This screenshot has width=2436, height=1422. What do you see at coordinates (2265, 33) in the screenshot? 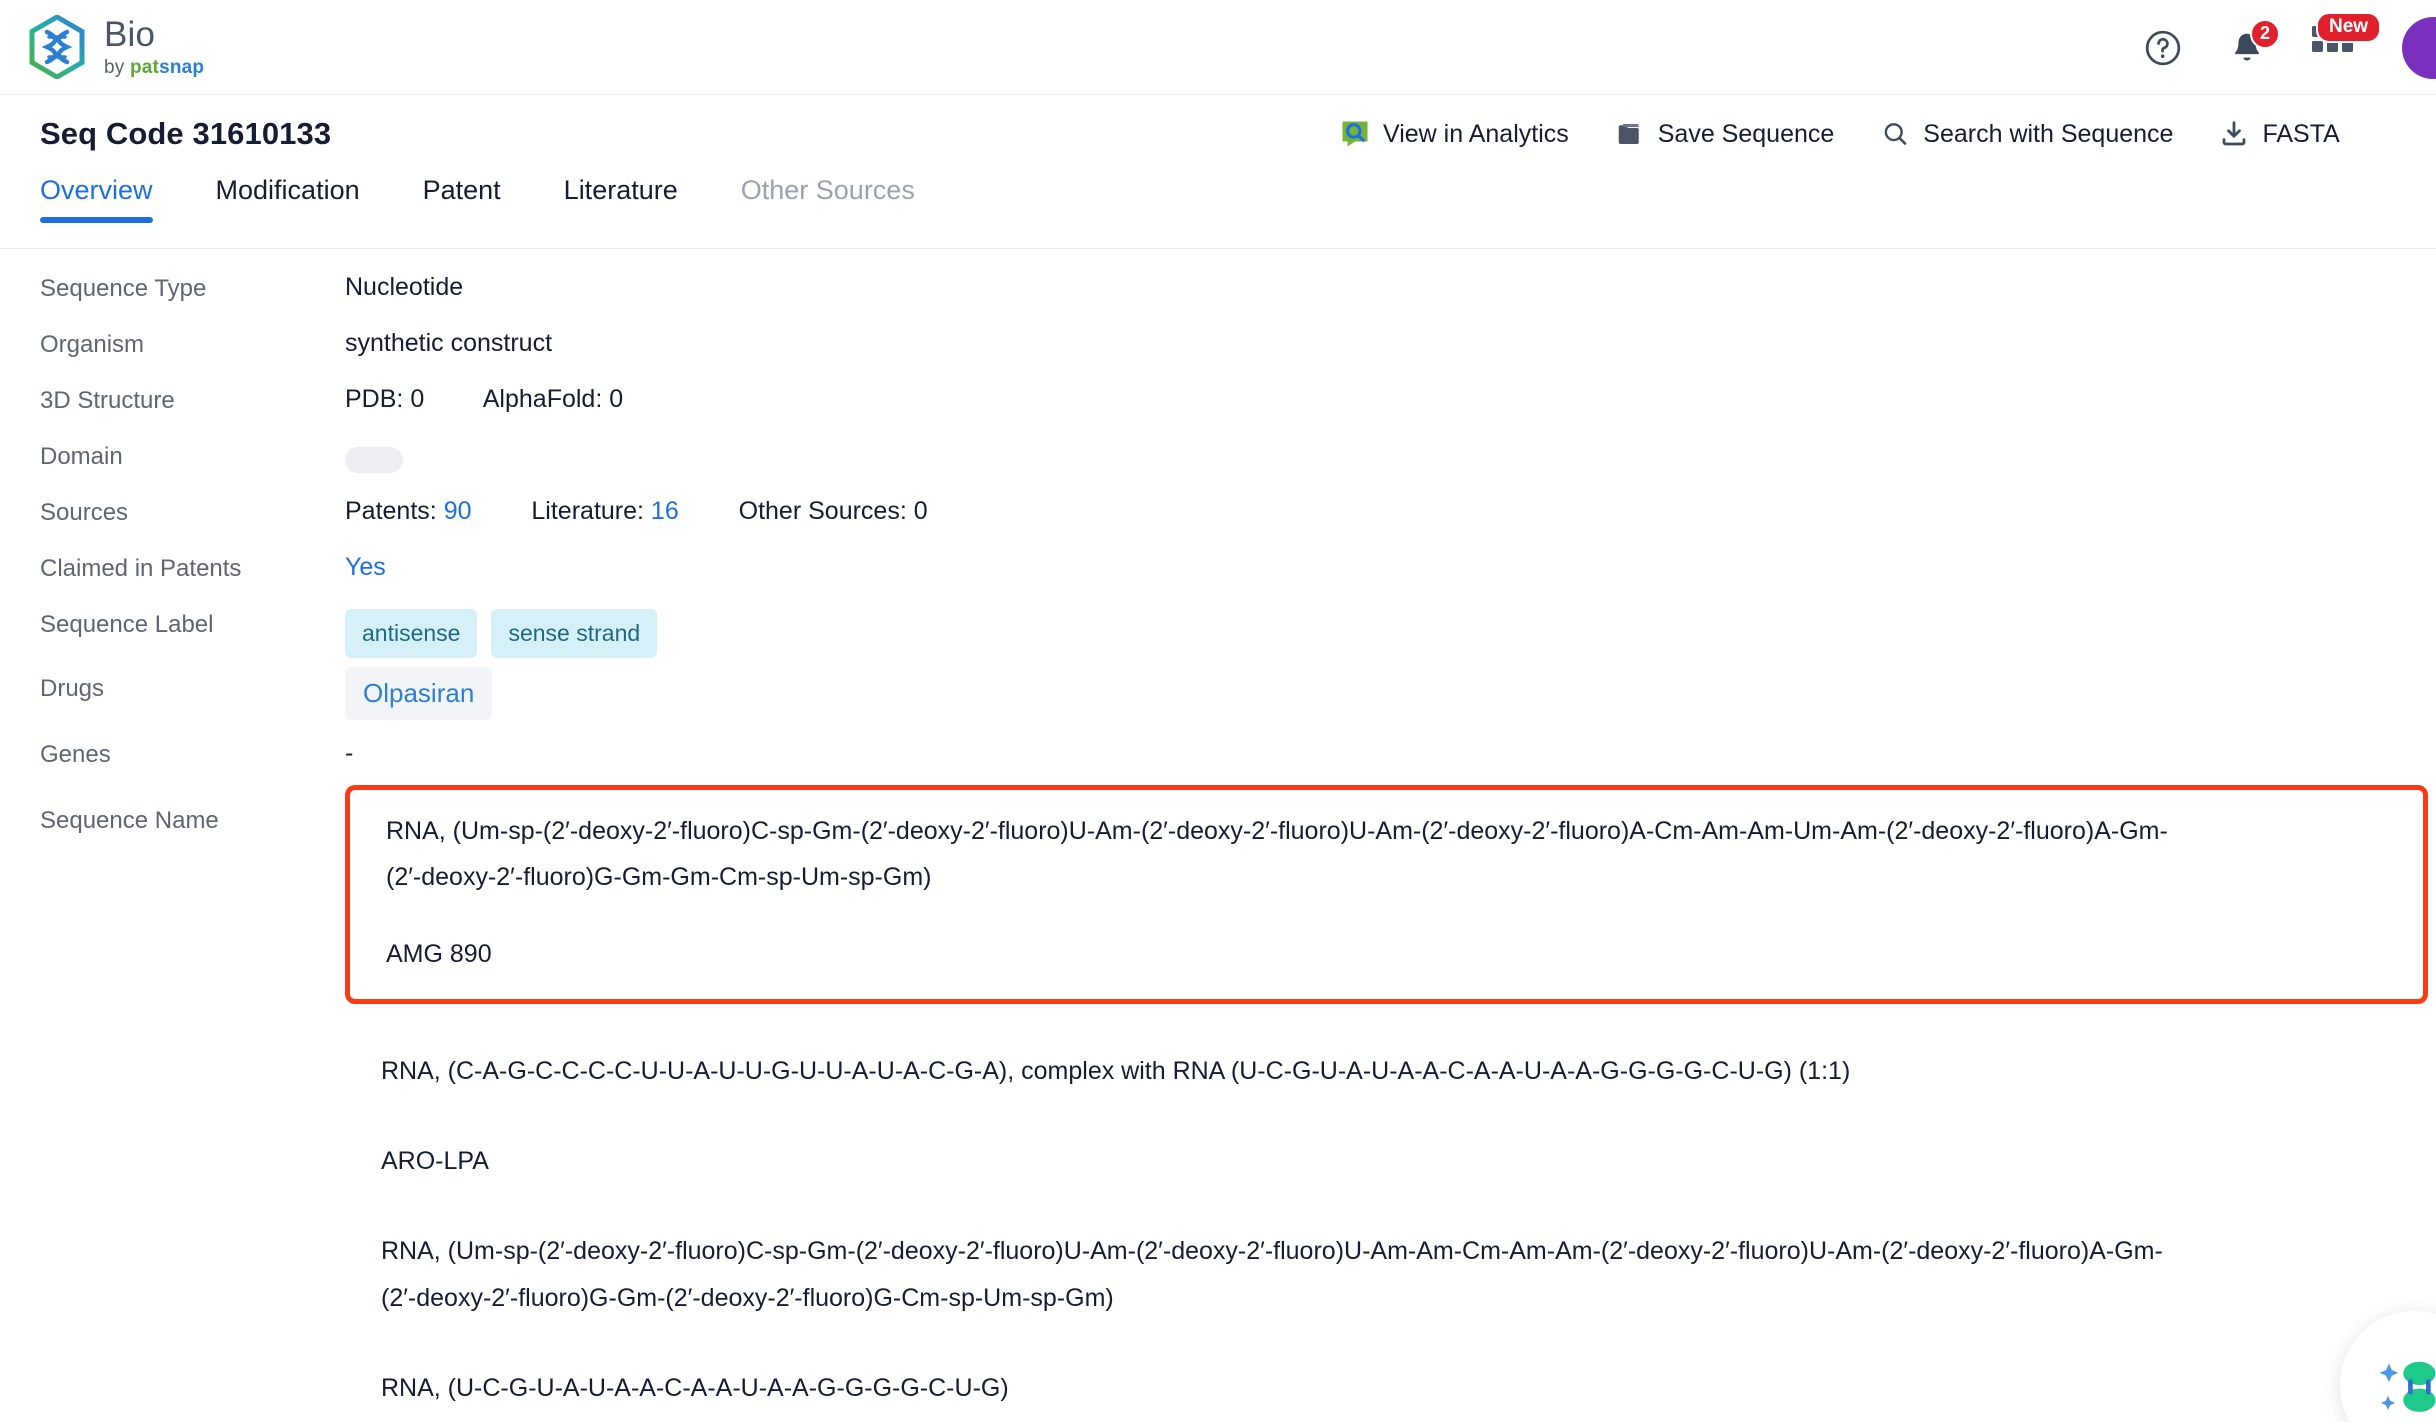
I see `notification-badge: 2` at bounding box center [2265, 33].